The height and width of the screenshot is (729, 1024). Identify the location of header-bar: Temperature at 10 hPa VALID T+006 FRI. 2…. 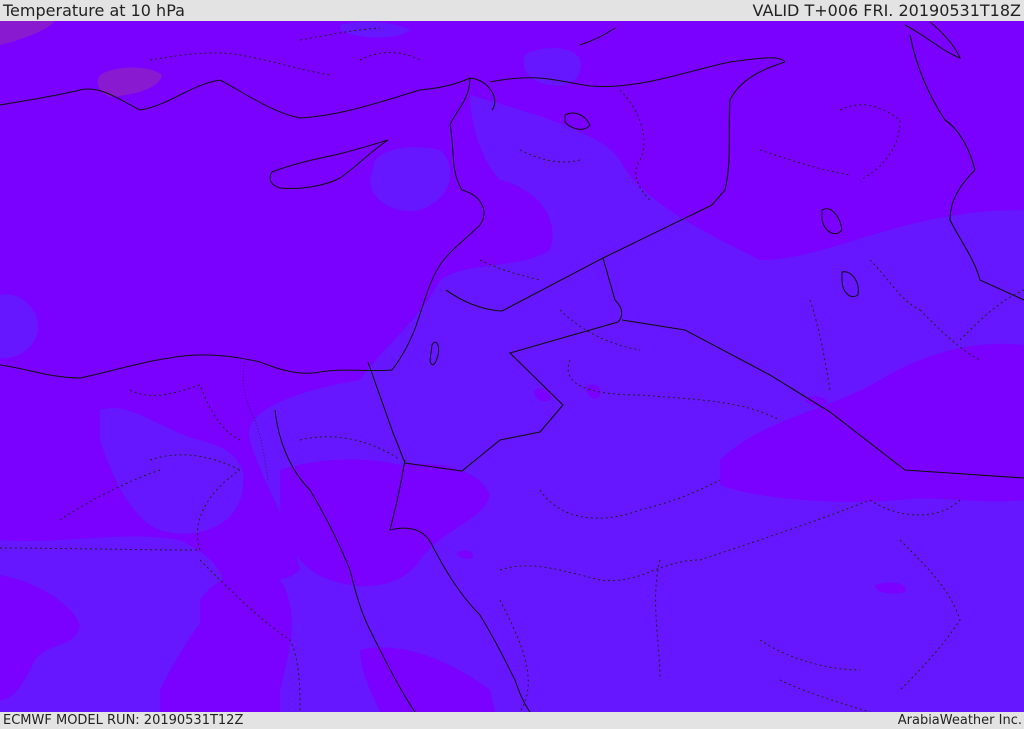
(512, 10).